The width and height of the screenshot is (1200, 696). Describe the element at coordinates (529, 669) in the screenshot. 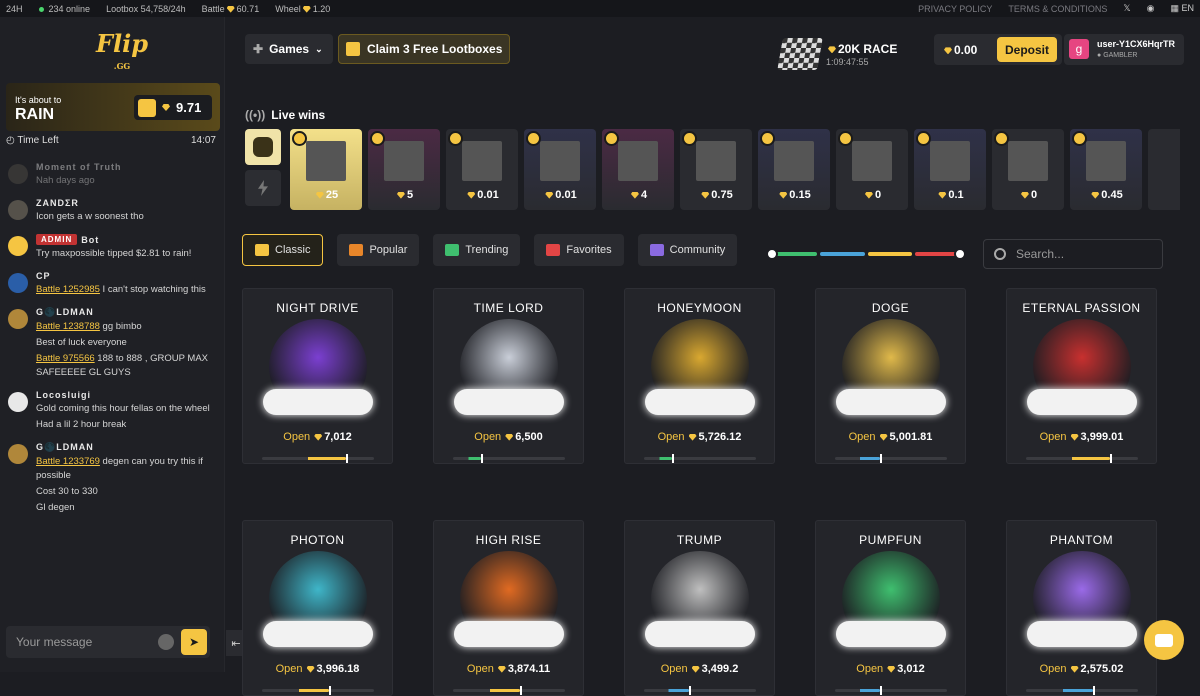

I see `price-value: 3,874.11` at that location.